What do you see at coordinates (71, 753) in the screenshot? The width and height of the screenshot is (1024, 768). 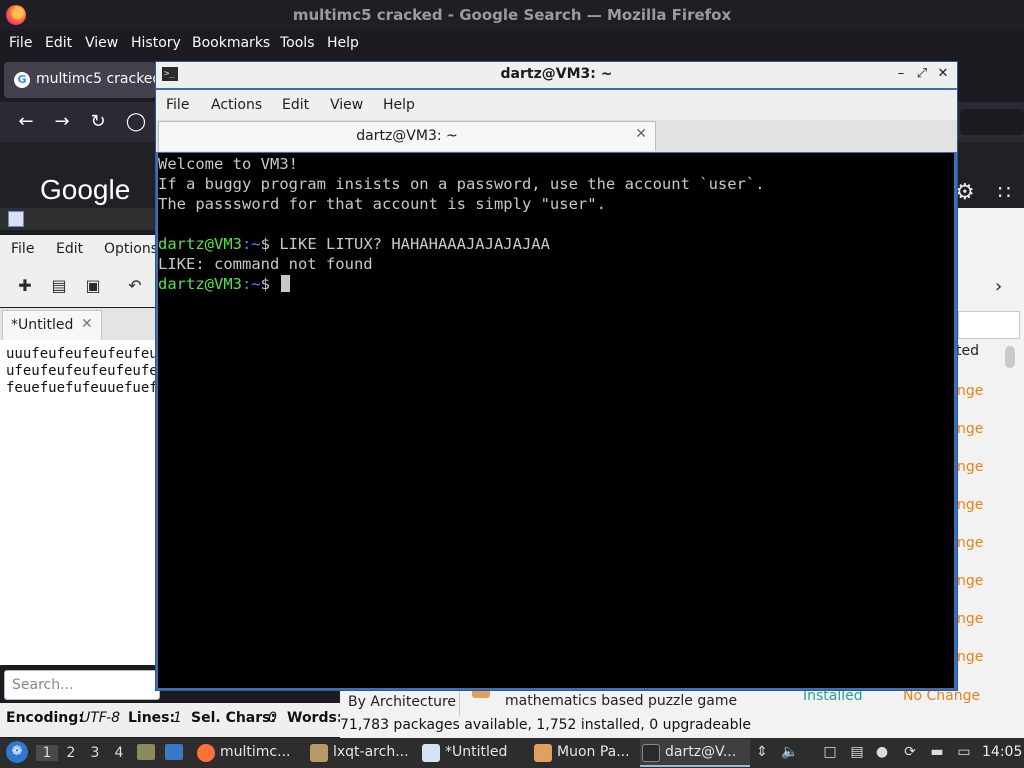 I see `desktop-2: 2` at bounding box center [71, 753].